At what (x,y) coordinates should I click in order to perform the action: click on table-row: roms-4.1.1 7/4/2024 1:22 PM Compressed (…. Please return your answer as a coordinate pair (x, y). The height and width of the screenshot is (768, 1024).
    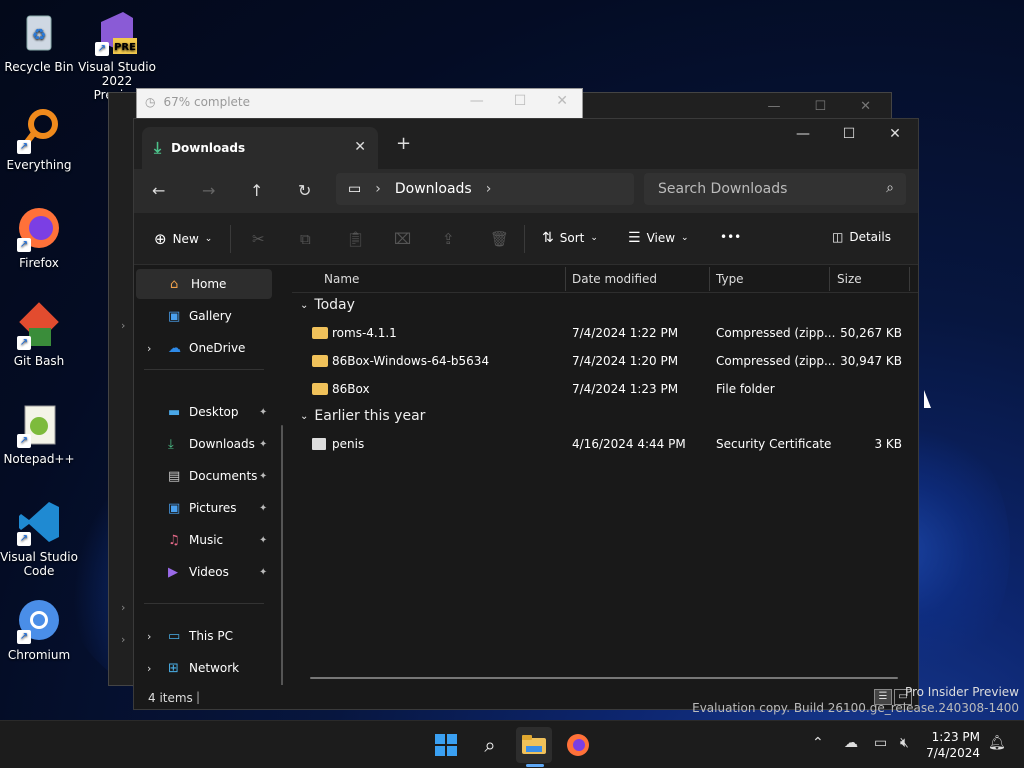
    Looking at the image, I should click on (605, 333).